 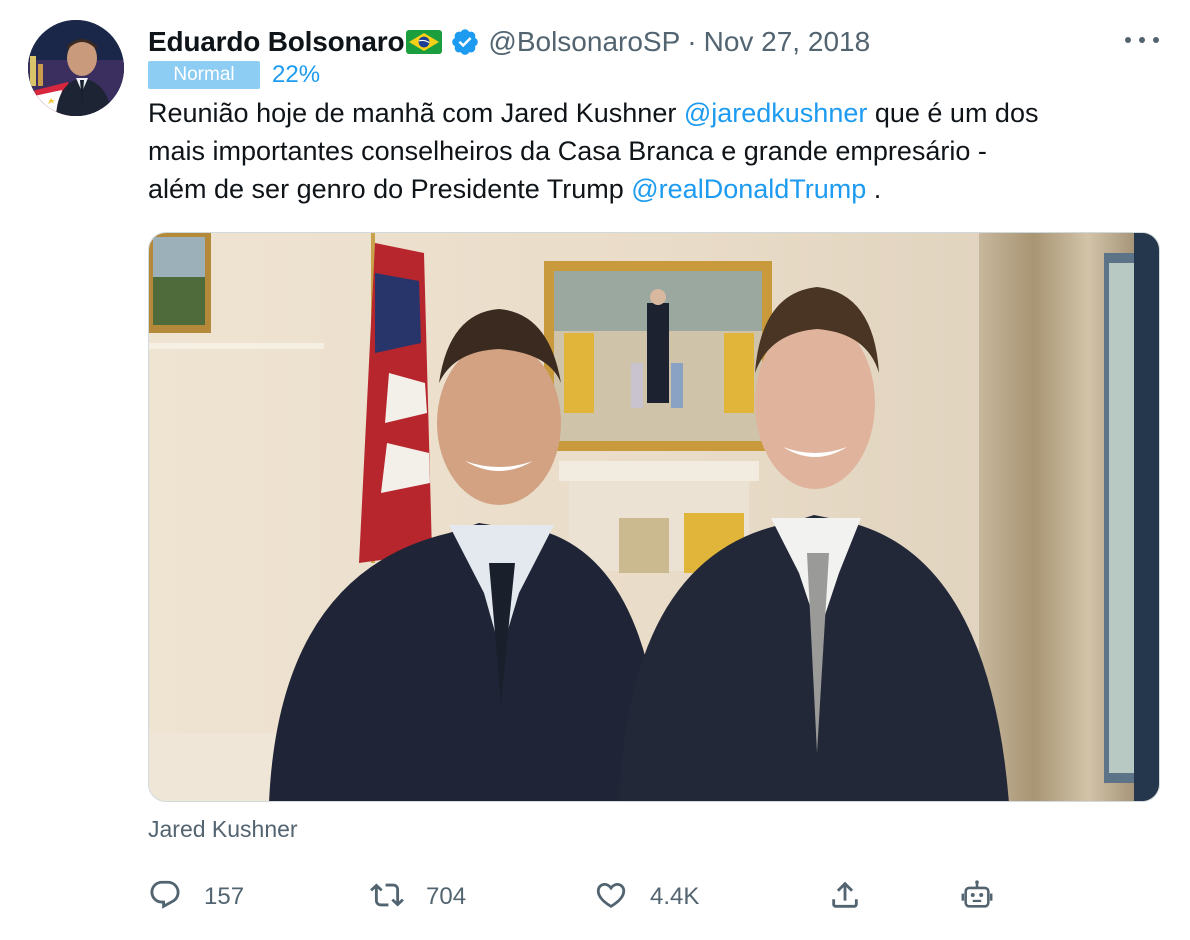 I want to click on retweet-icon, so click(x=387, y=897).